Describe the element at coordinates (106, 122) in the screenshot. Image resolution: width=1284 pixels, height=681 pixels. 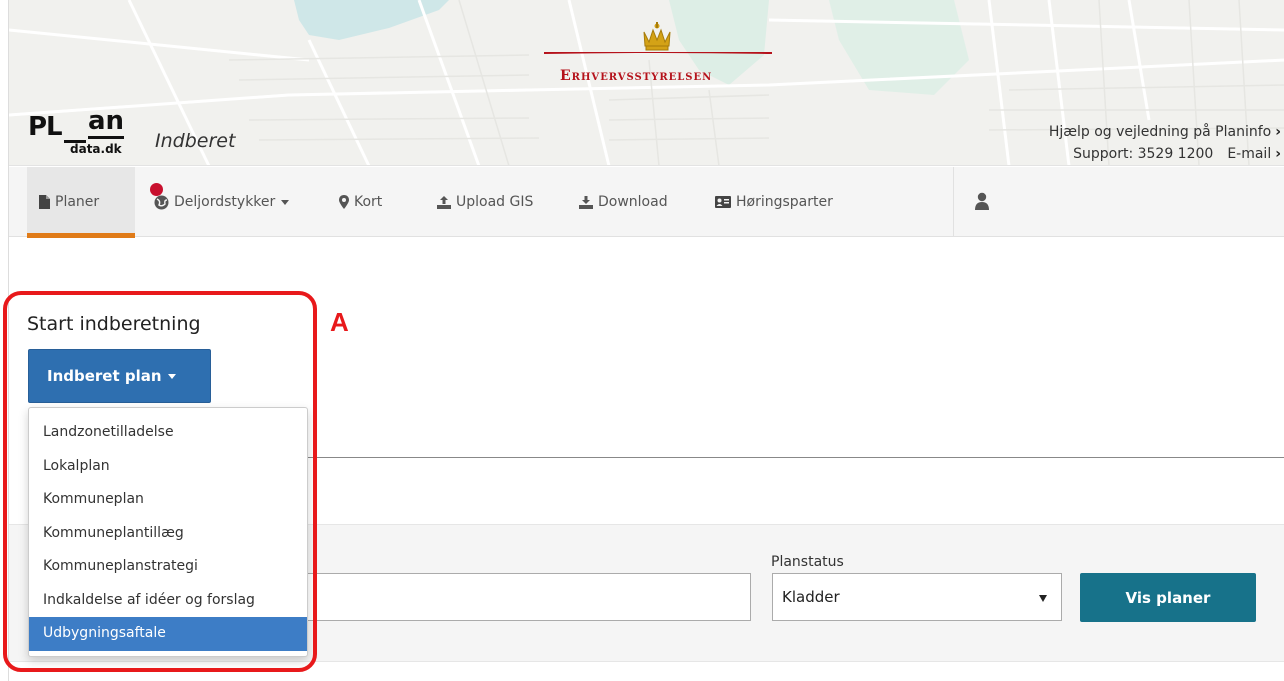
I see `logo-an: an` at that location.